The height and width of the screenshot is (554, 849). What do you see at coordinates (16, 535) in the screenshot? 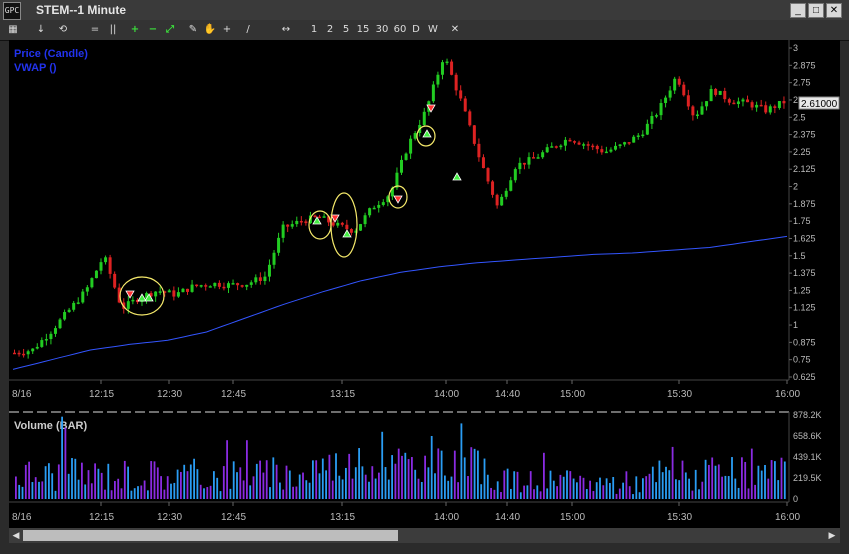
I see `scroll-left-icon: ◀` at bounding box center [16, 535].